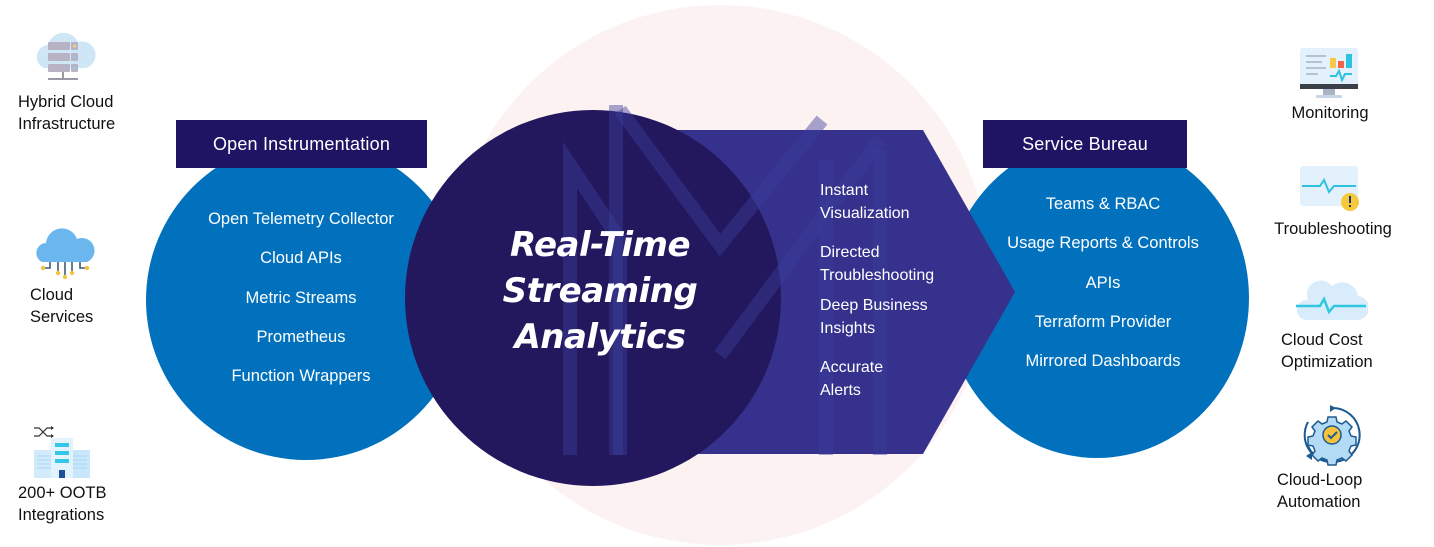 The width and height of the screenshot is (1434, 547). Describe the element at coordinates (66, 56) in the screenshot. I see `server-cloud-icon` at that location.